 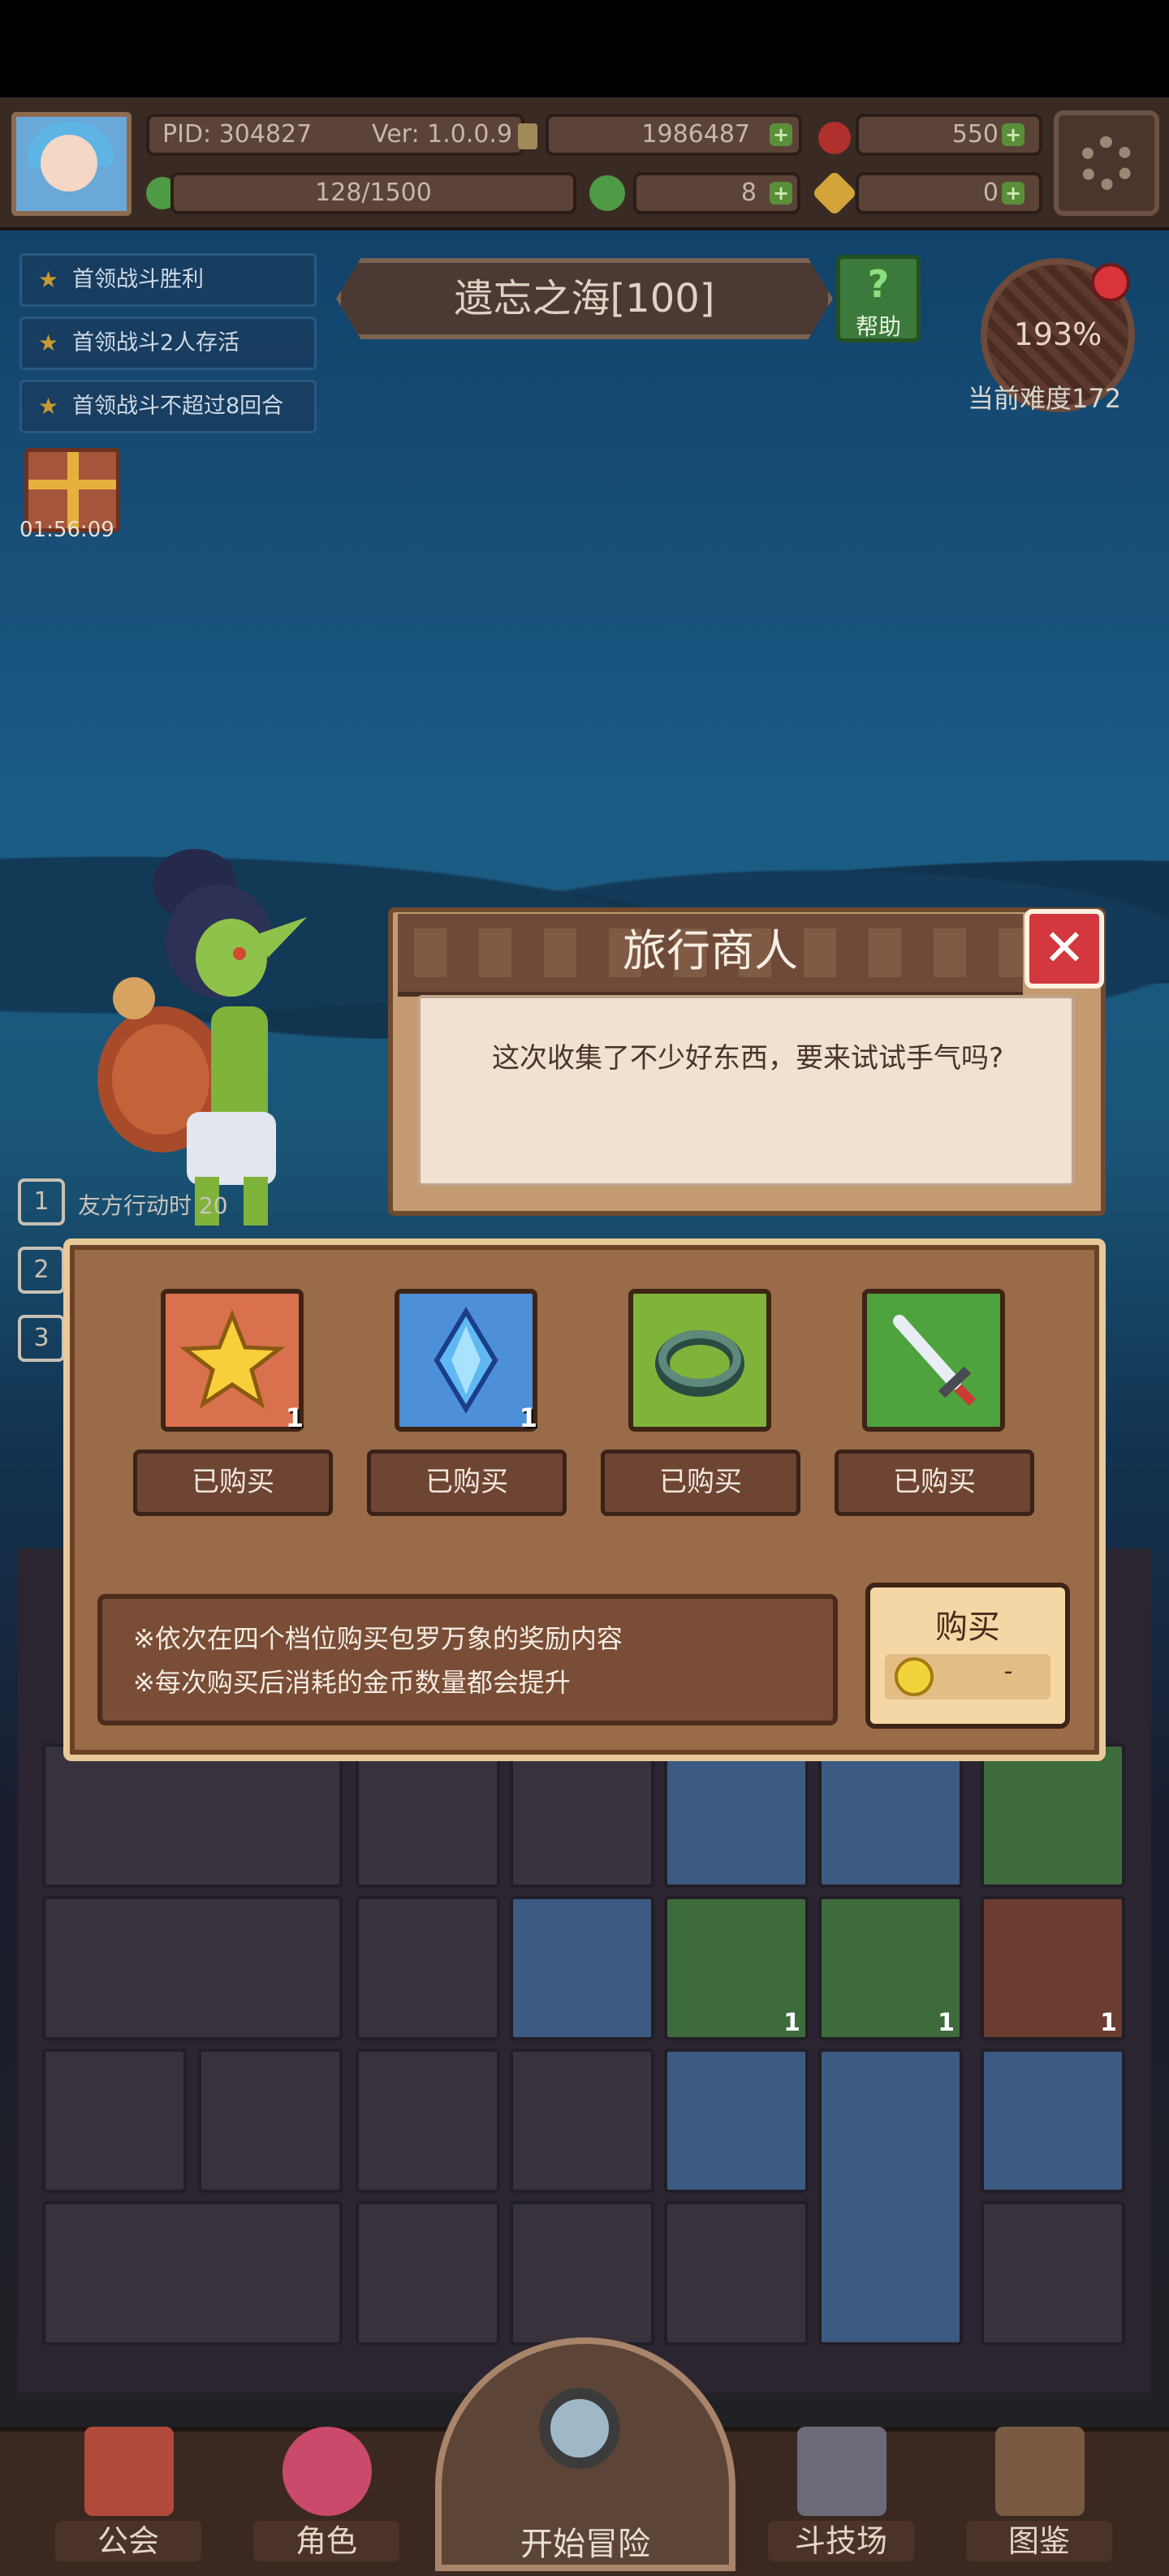 What do you see at coordinates (1045, 399) in the screenshot?
I see `difficulty-label: 当前难度172` at bounding box center [1045, 399].